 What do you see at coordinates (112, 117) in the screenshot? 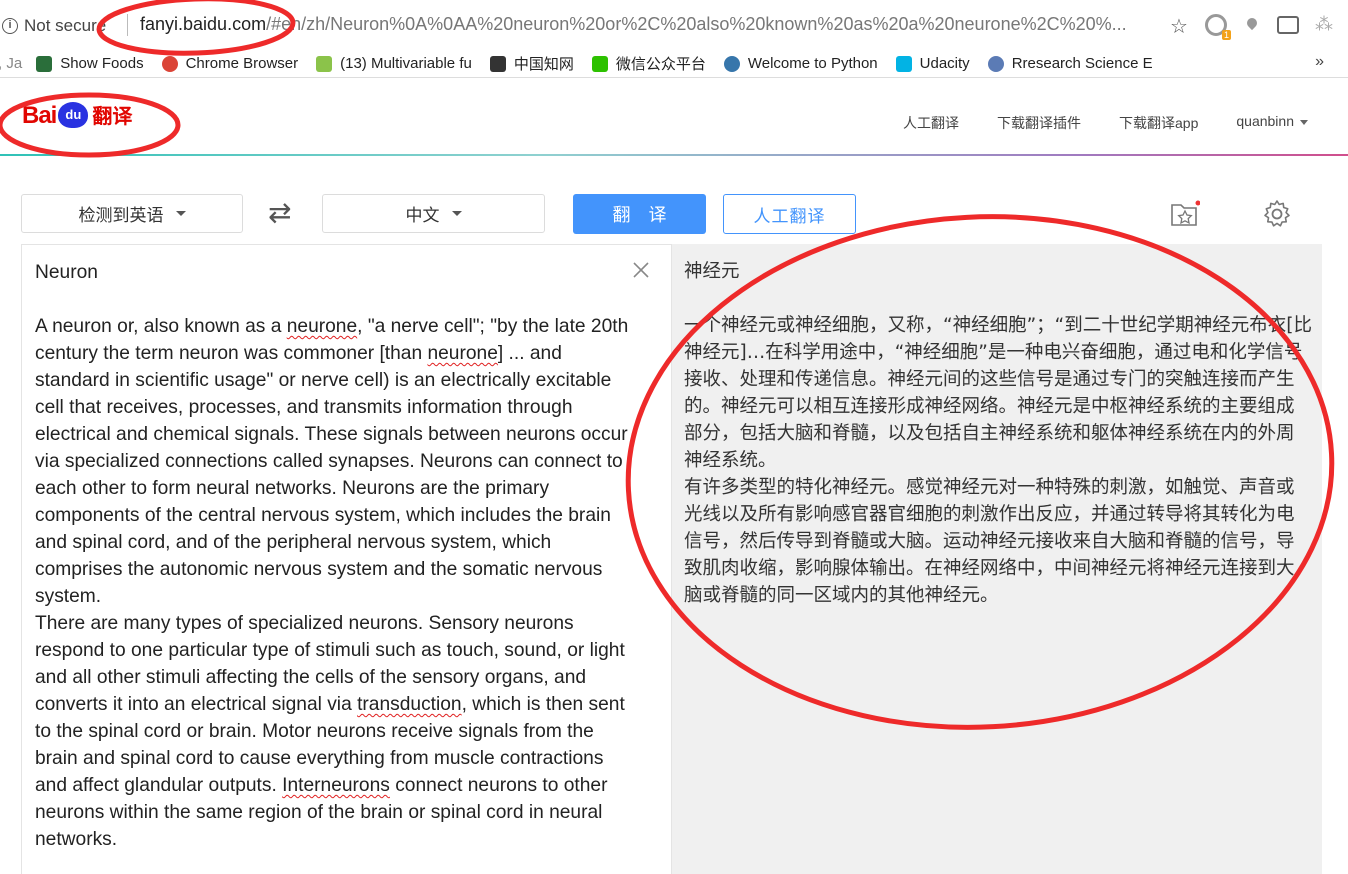
I see `logo-fanyi: 翻译` at bounding box center [112, 117].